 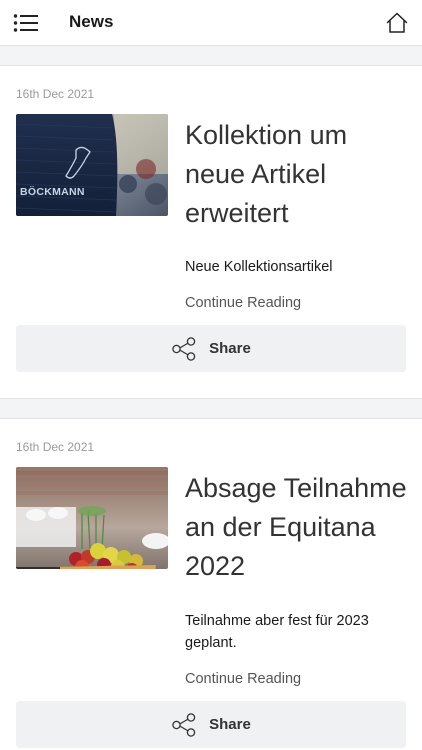 I want to click on menu-button, so click(x=26, y=23).